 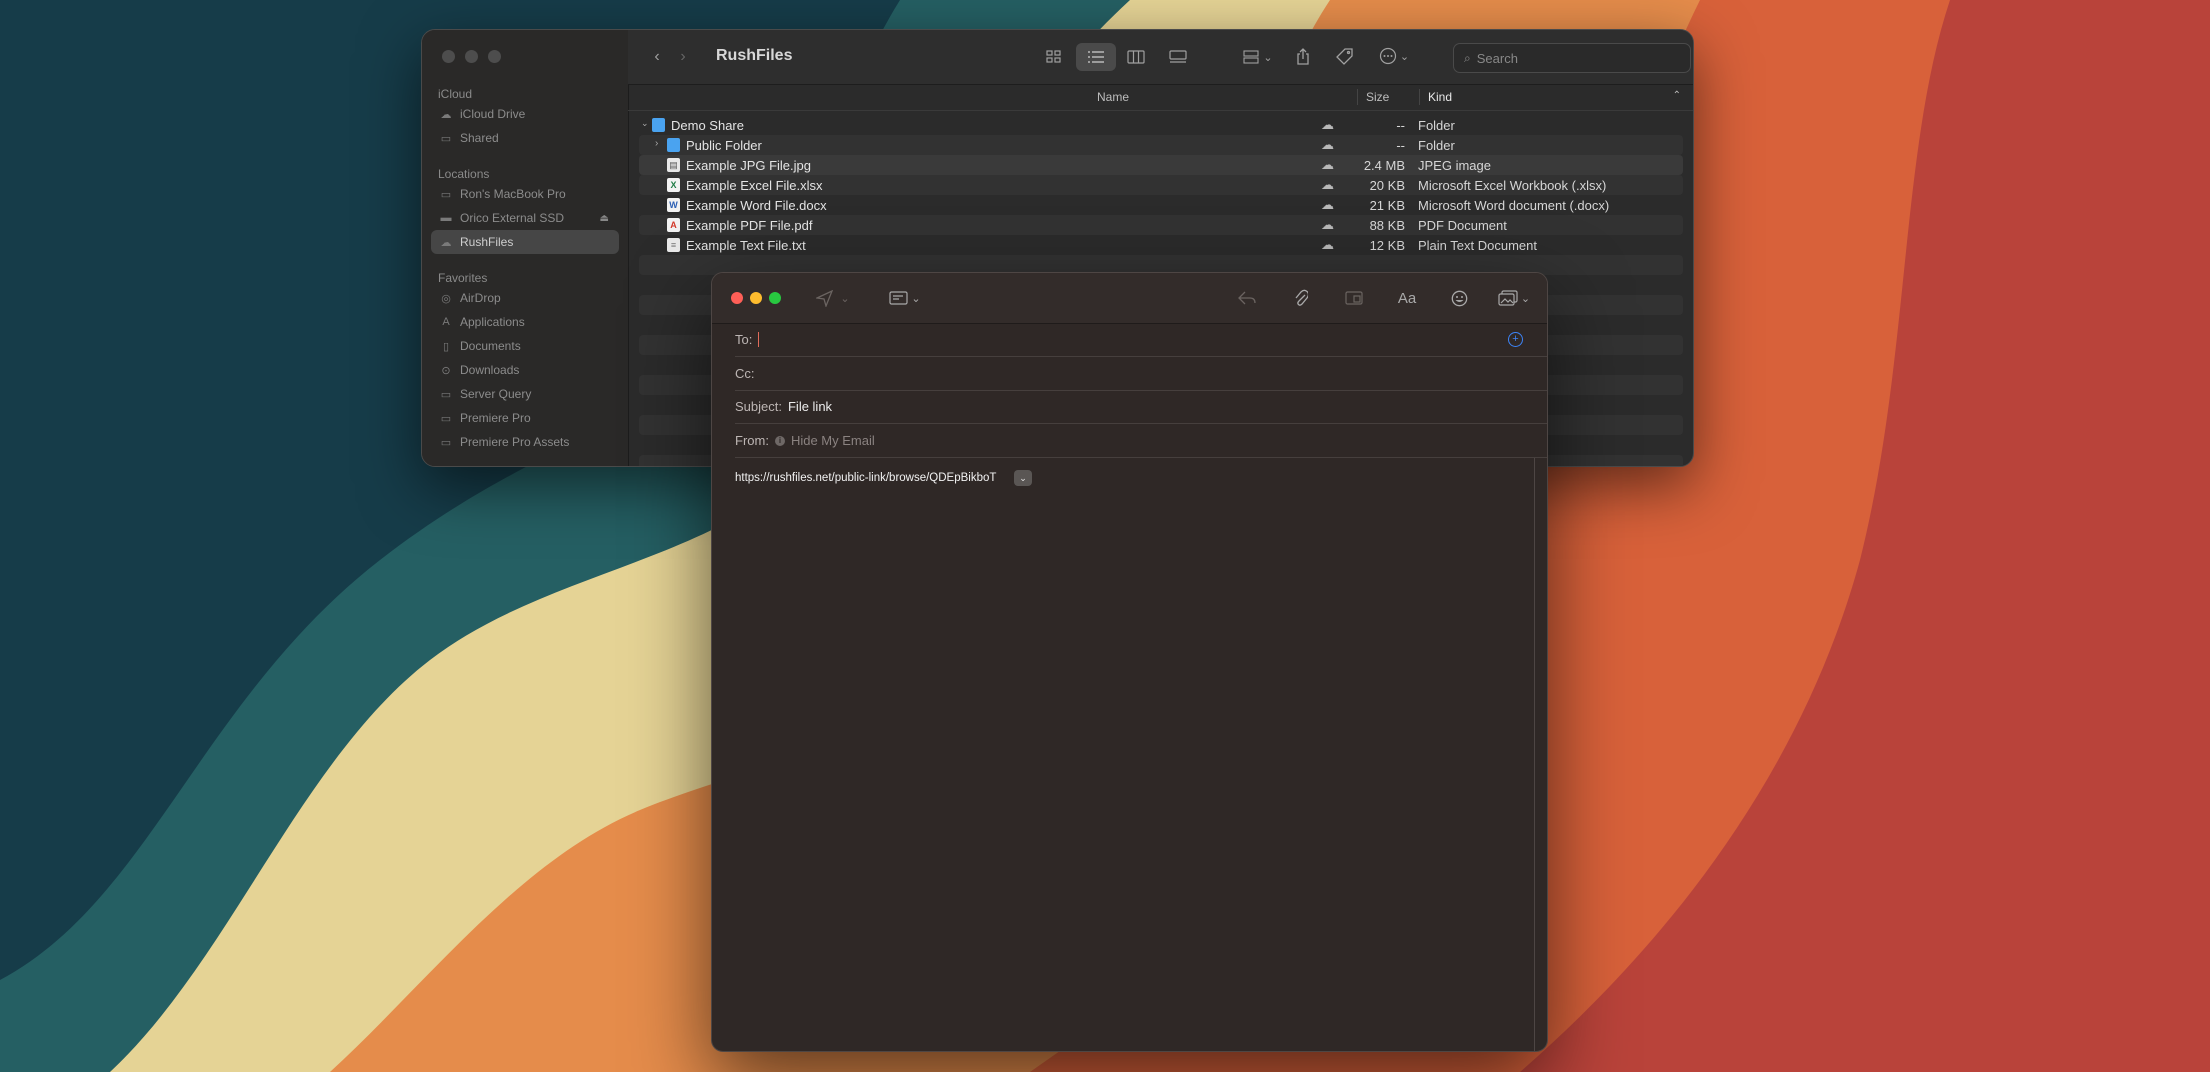 I want to click on window-insert-icon, so click(x=1354, y=298).